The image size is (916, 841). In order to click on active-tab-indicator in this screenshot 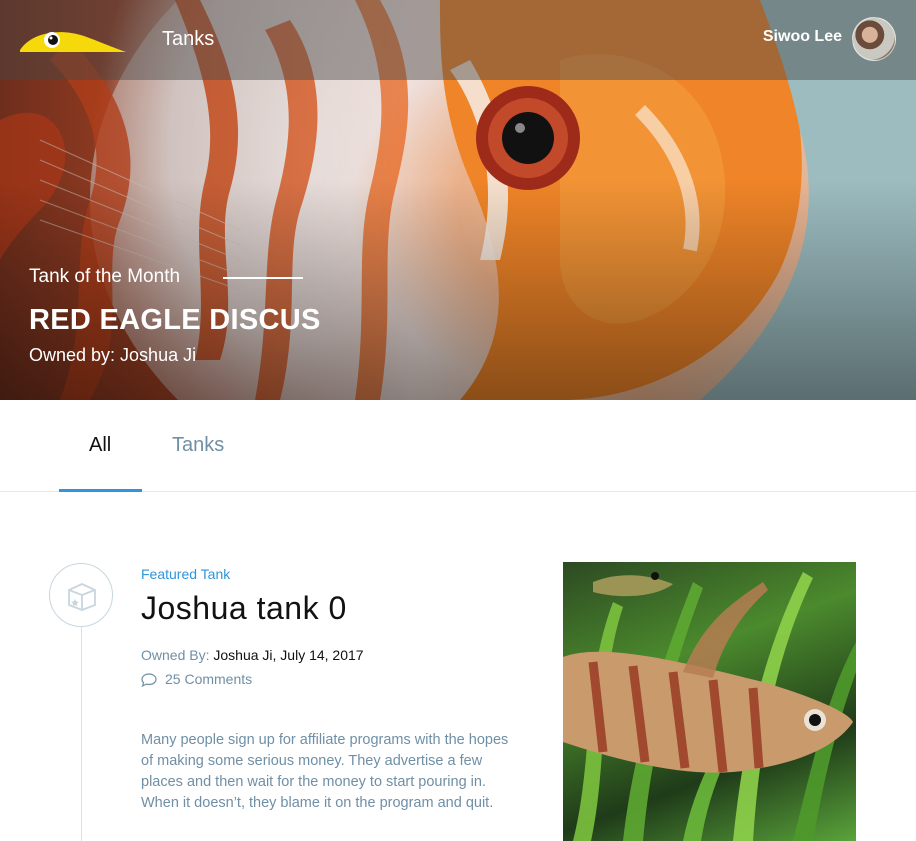, I will do `click(100, 490)`.